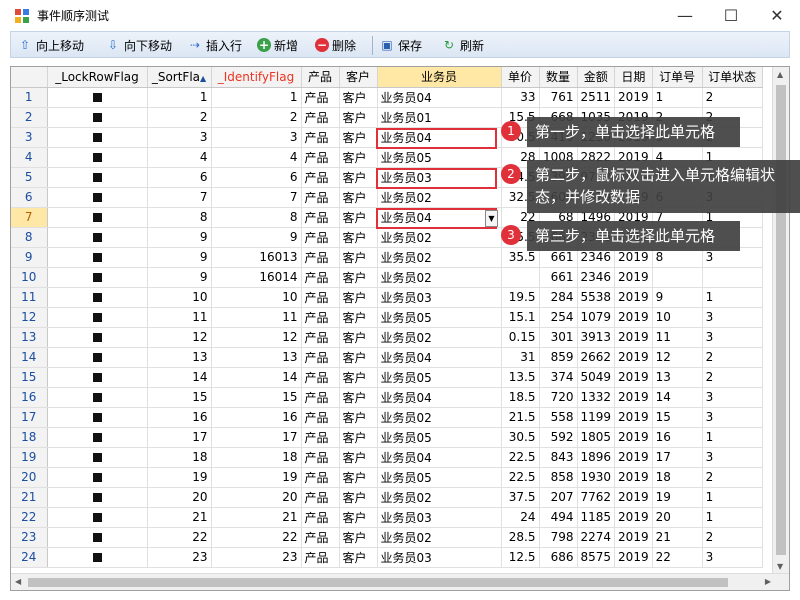  I want to click on add-button: + 新增, so click(277, 45).